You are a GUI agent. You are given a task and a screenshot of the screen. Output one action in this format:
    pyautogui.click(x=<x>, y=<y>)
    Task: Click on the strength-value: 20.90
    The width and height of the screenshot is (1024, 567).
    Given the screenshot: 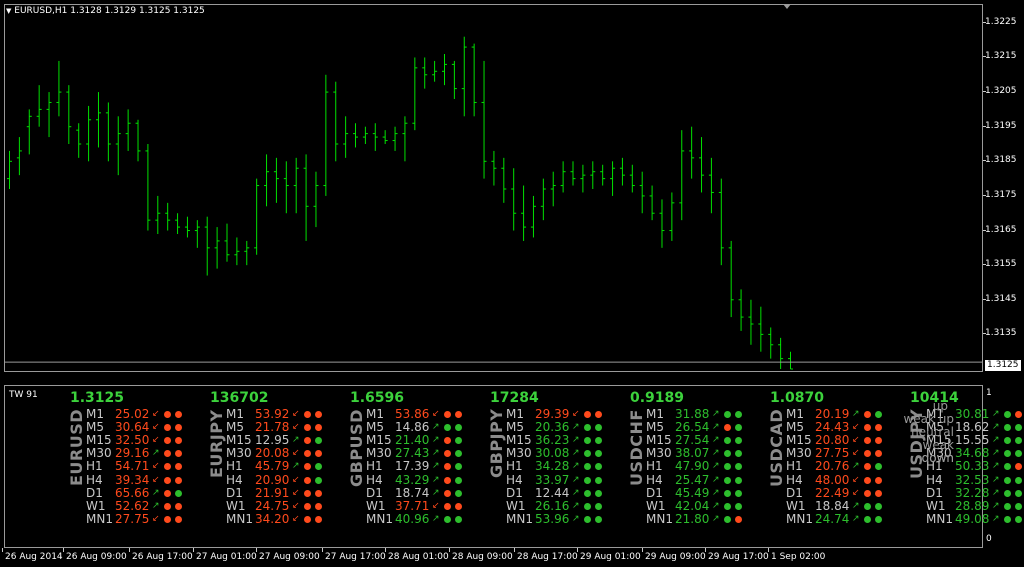 What is the action you would take?
    pyautogui.click(x=272, y=479)
    